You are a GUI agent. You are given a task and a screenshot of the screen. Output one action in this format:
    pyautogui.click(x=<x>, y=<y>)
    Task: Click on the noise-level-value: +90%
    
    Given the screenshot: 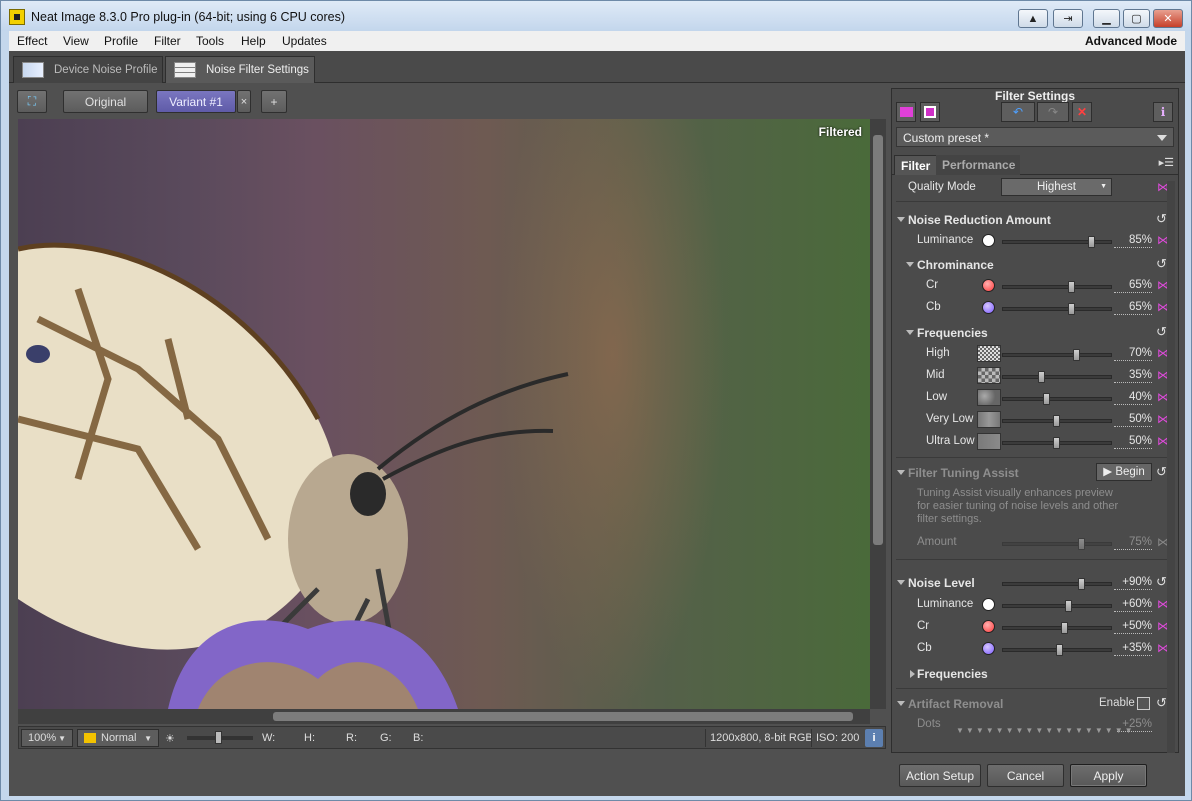 What is the action you would take?
    pyautogui.click(x=1133, y=583)
    